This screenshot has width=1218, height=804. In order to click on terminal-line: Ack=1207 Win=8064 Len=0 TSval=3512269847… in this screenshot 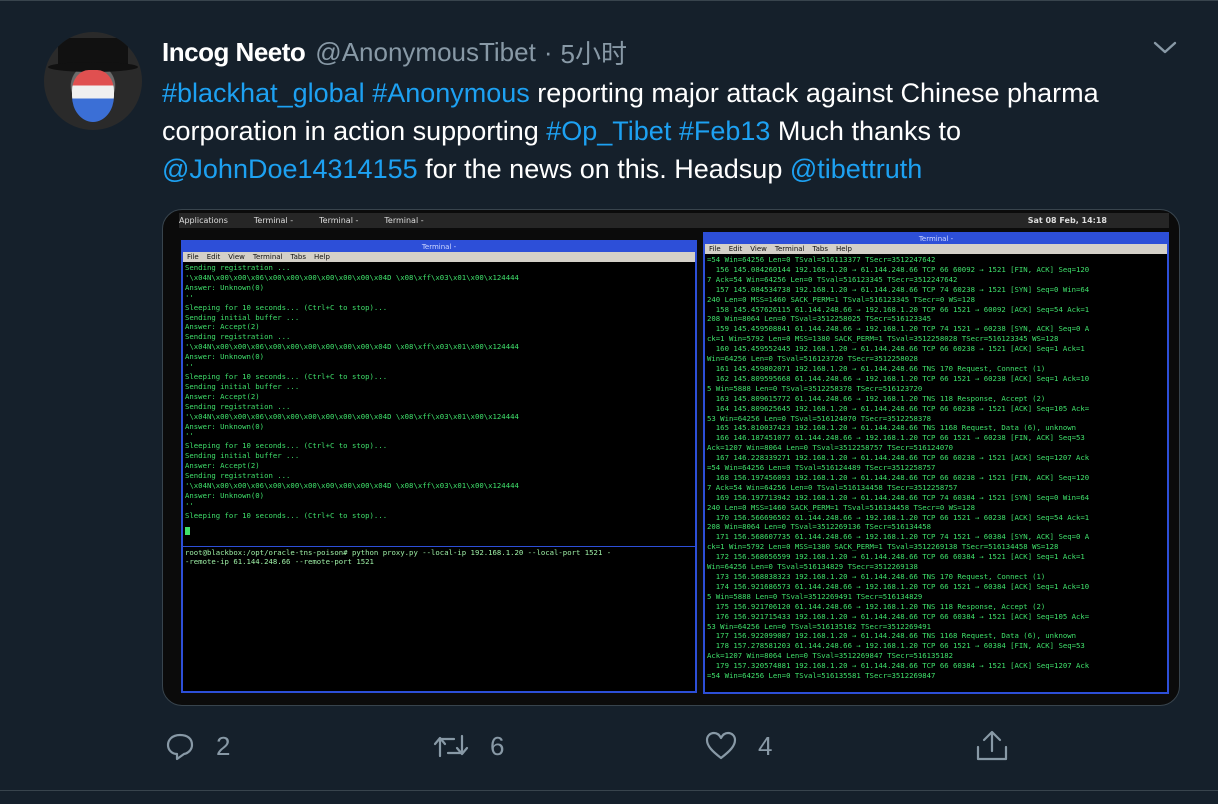, I will do `click(830, 656)`.